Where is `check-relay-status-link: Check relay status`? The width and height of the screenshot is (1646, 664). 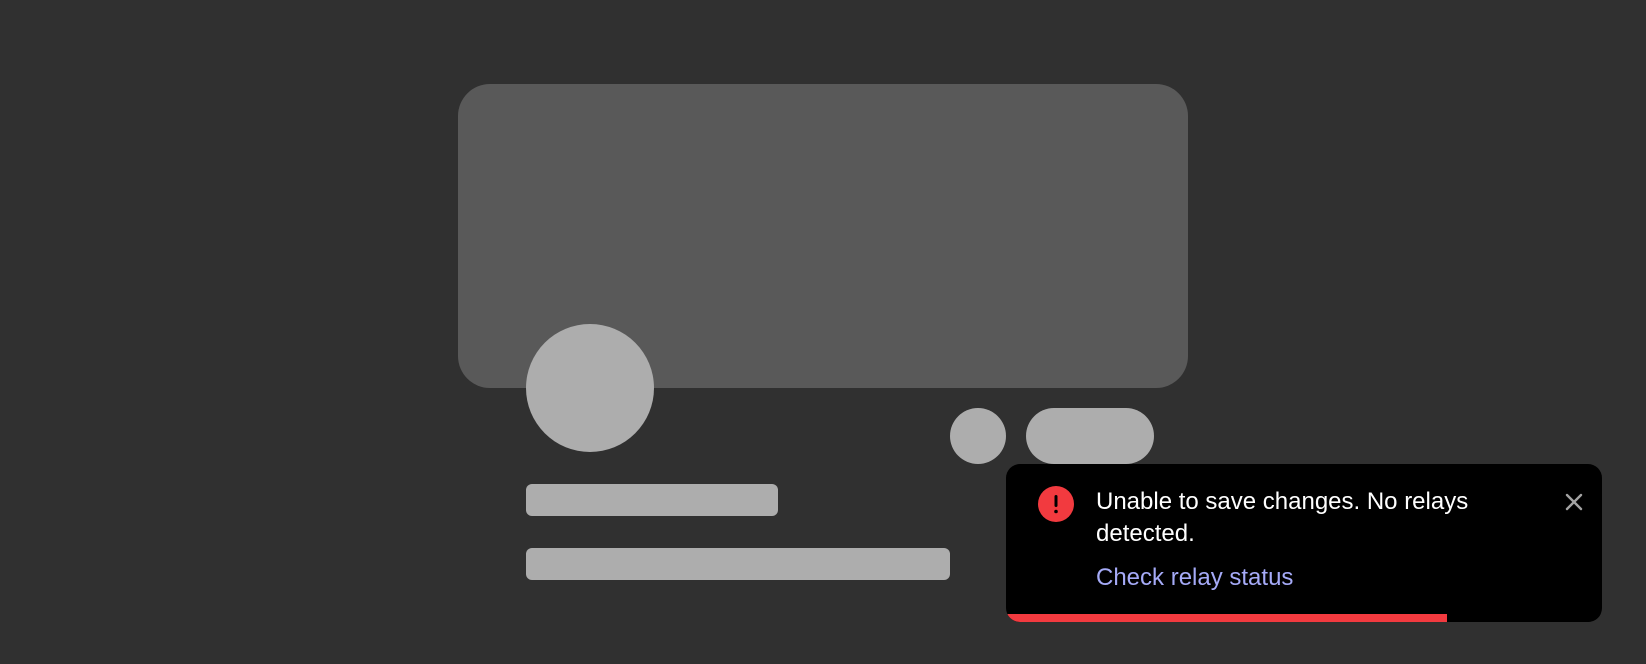
check-relay-status-link: Check relay status is located at coordinates (1194, 578).